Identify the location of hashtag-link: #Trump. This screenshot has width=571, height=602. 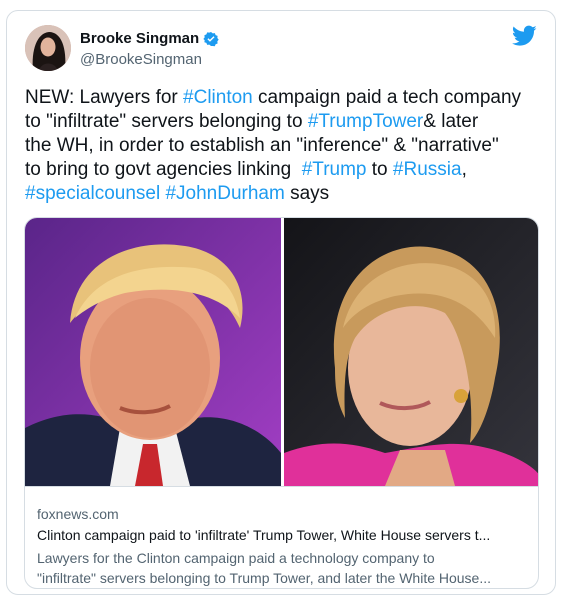
(334, 169).